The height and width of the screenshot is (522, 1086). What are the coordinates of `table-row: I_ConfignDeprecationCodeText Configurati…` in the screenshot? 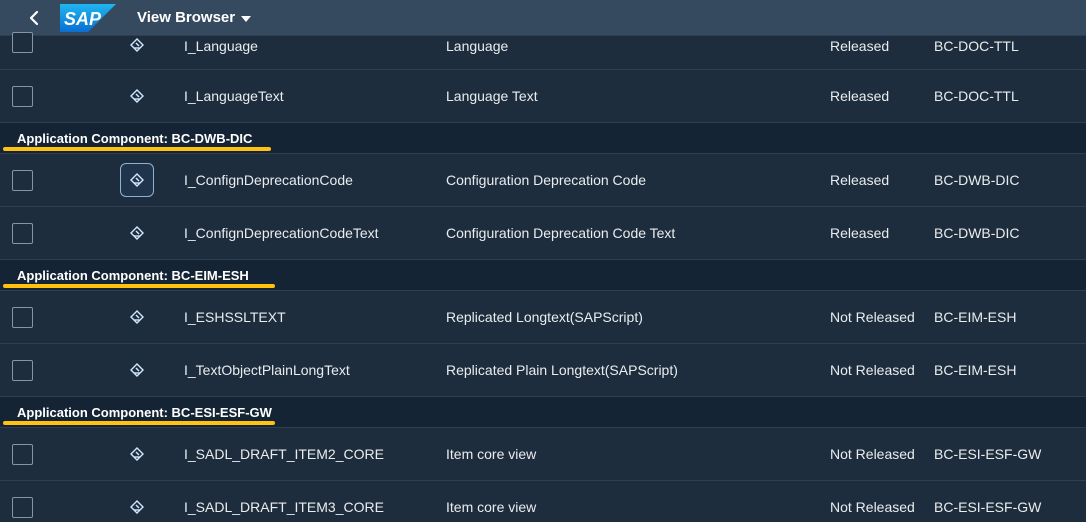 It's located at (543, 233).